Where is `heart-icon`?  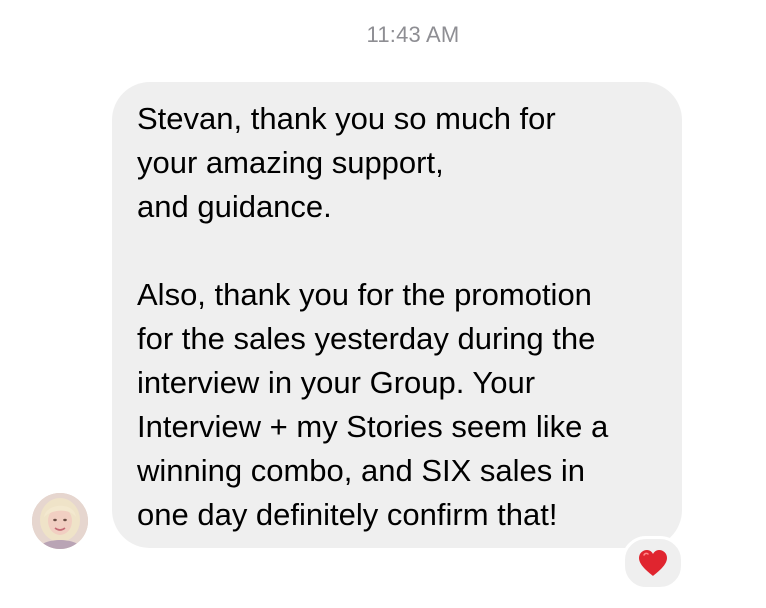
heart-icon is located at coordinates (653, 563).